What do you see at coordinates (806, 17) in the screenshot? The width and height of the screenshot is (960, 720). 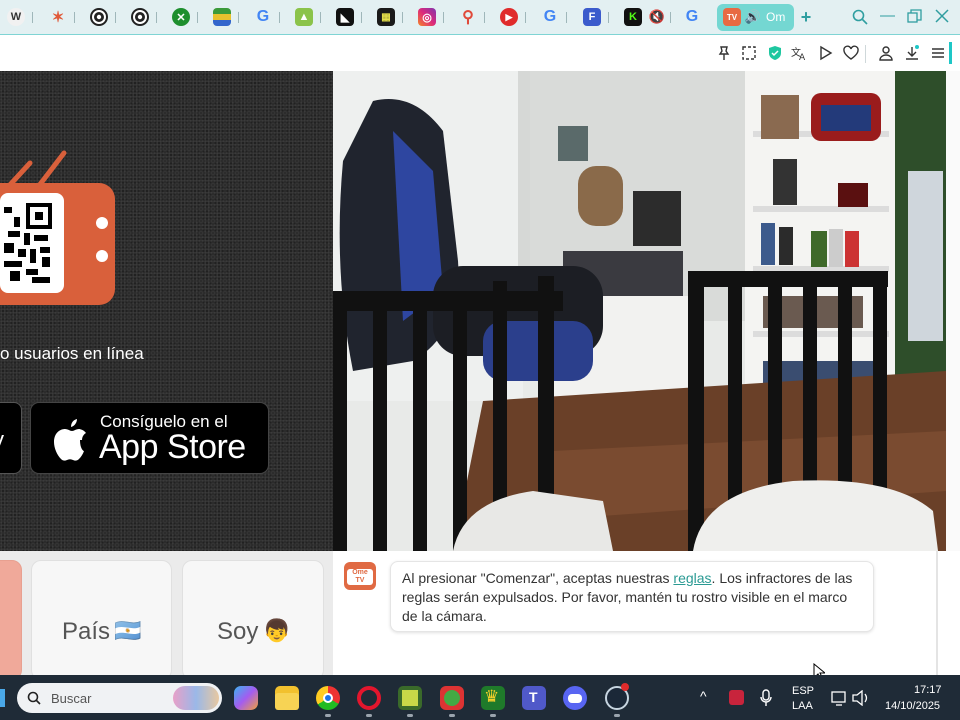 I see `new-tab-icon: +` at bounding box center [806, 17].